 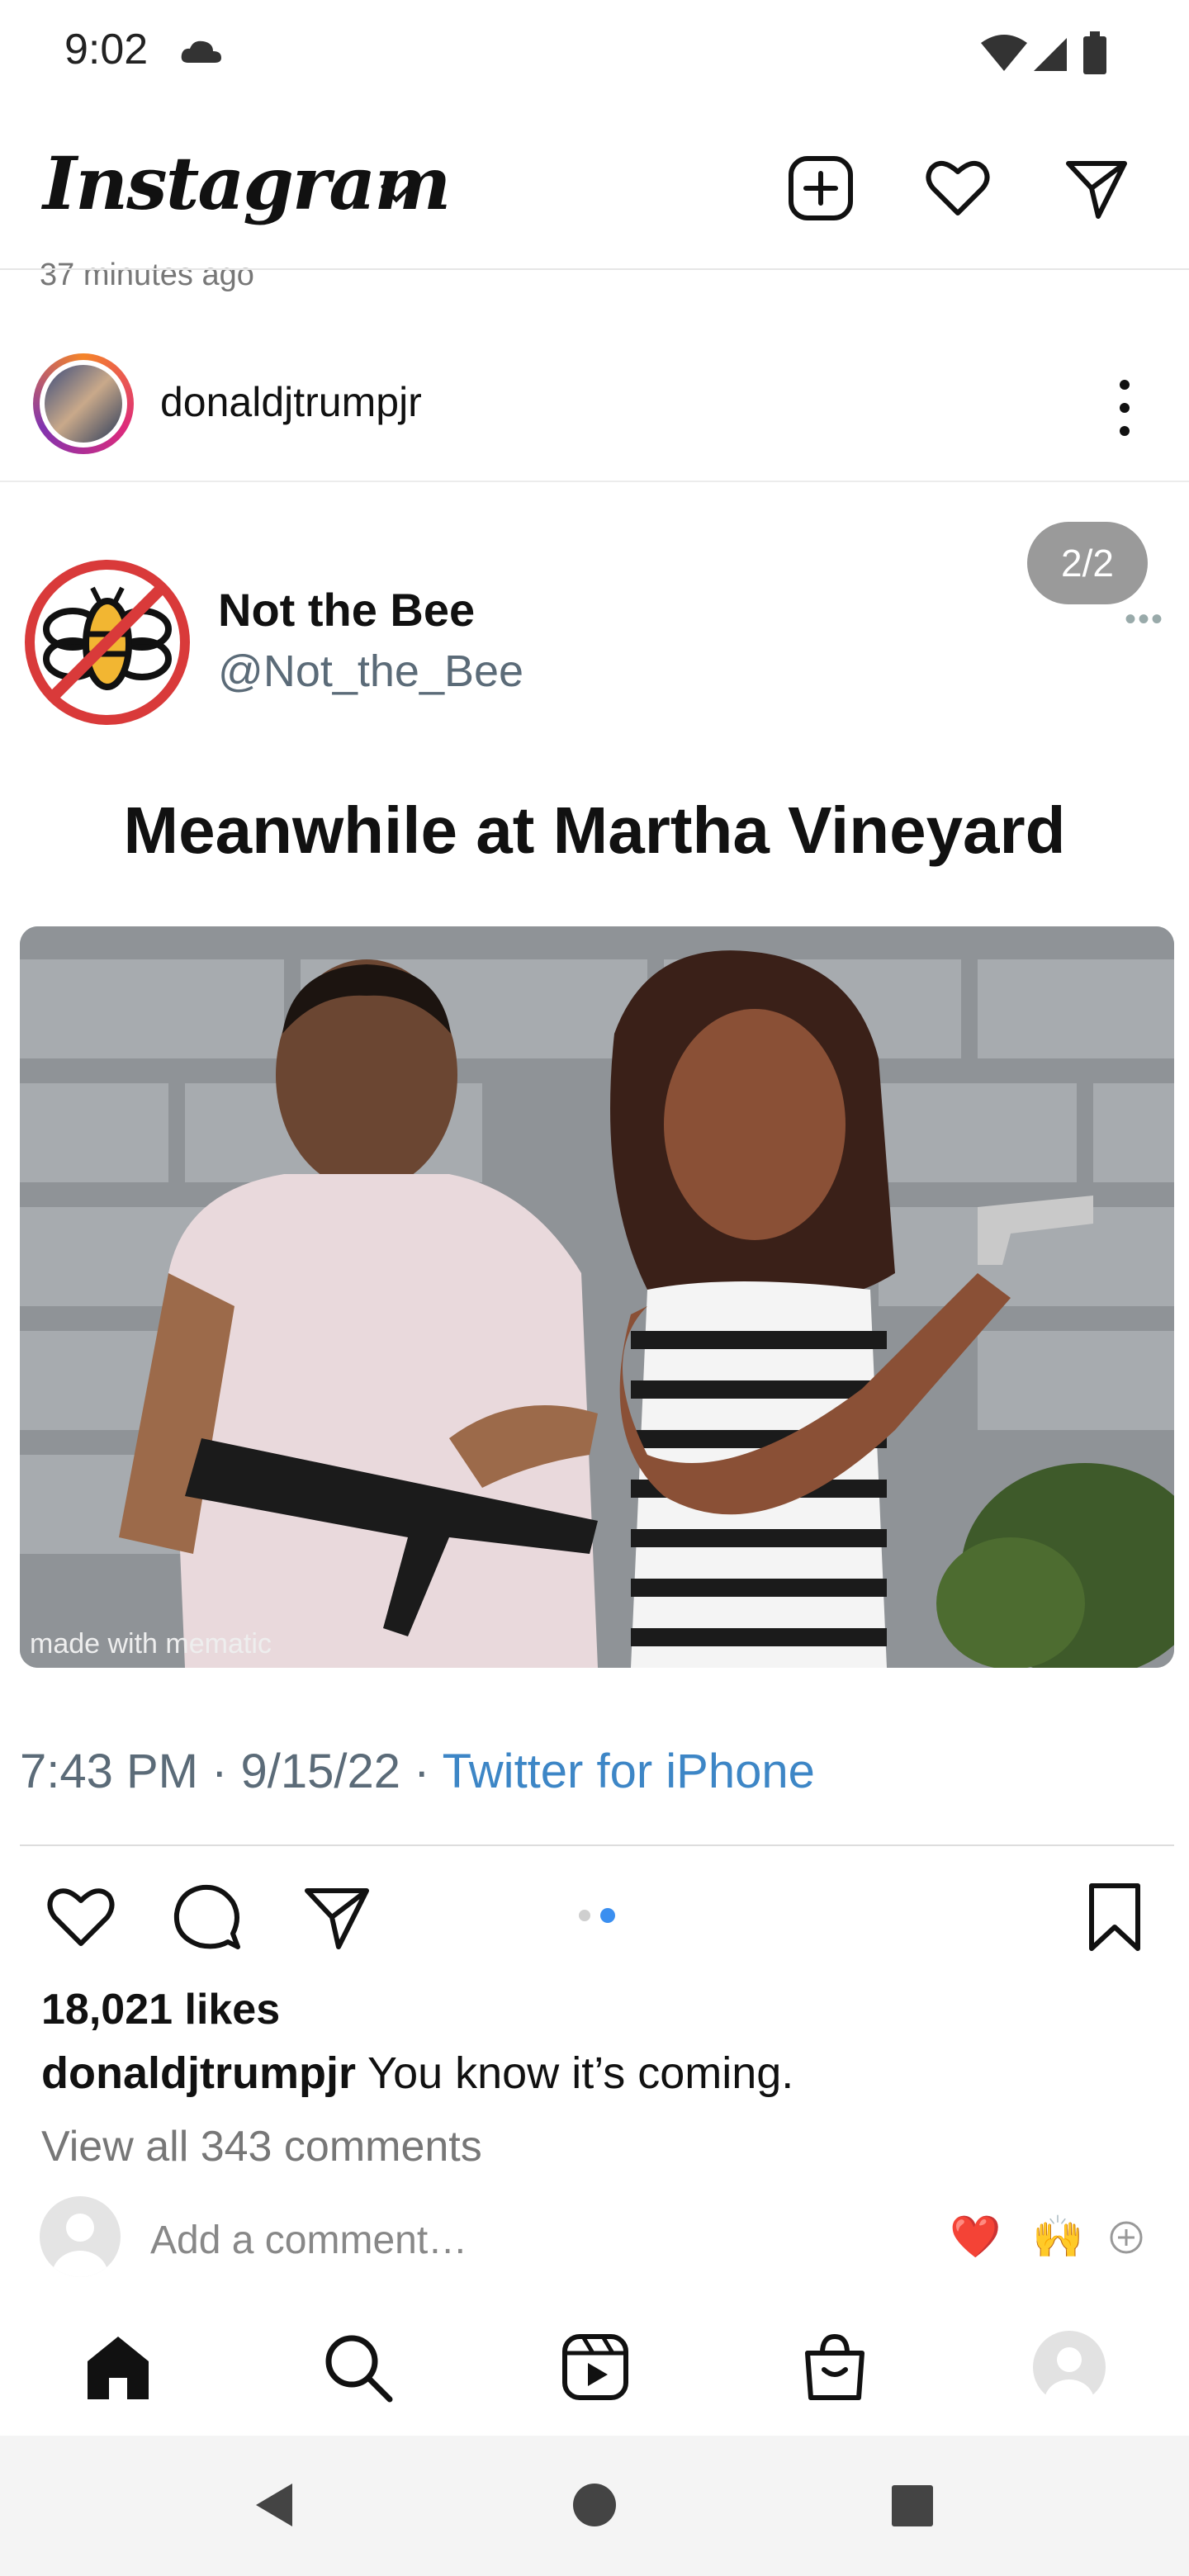 What do you see at coordinates (1126, 2237) in the screenshot?
I see `add-emoji-icon` at bounding box center [1126, 2237].